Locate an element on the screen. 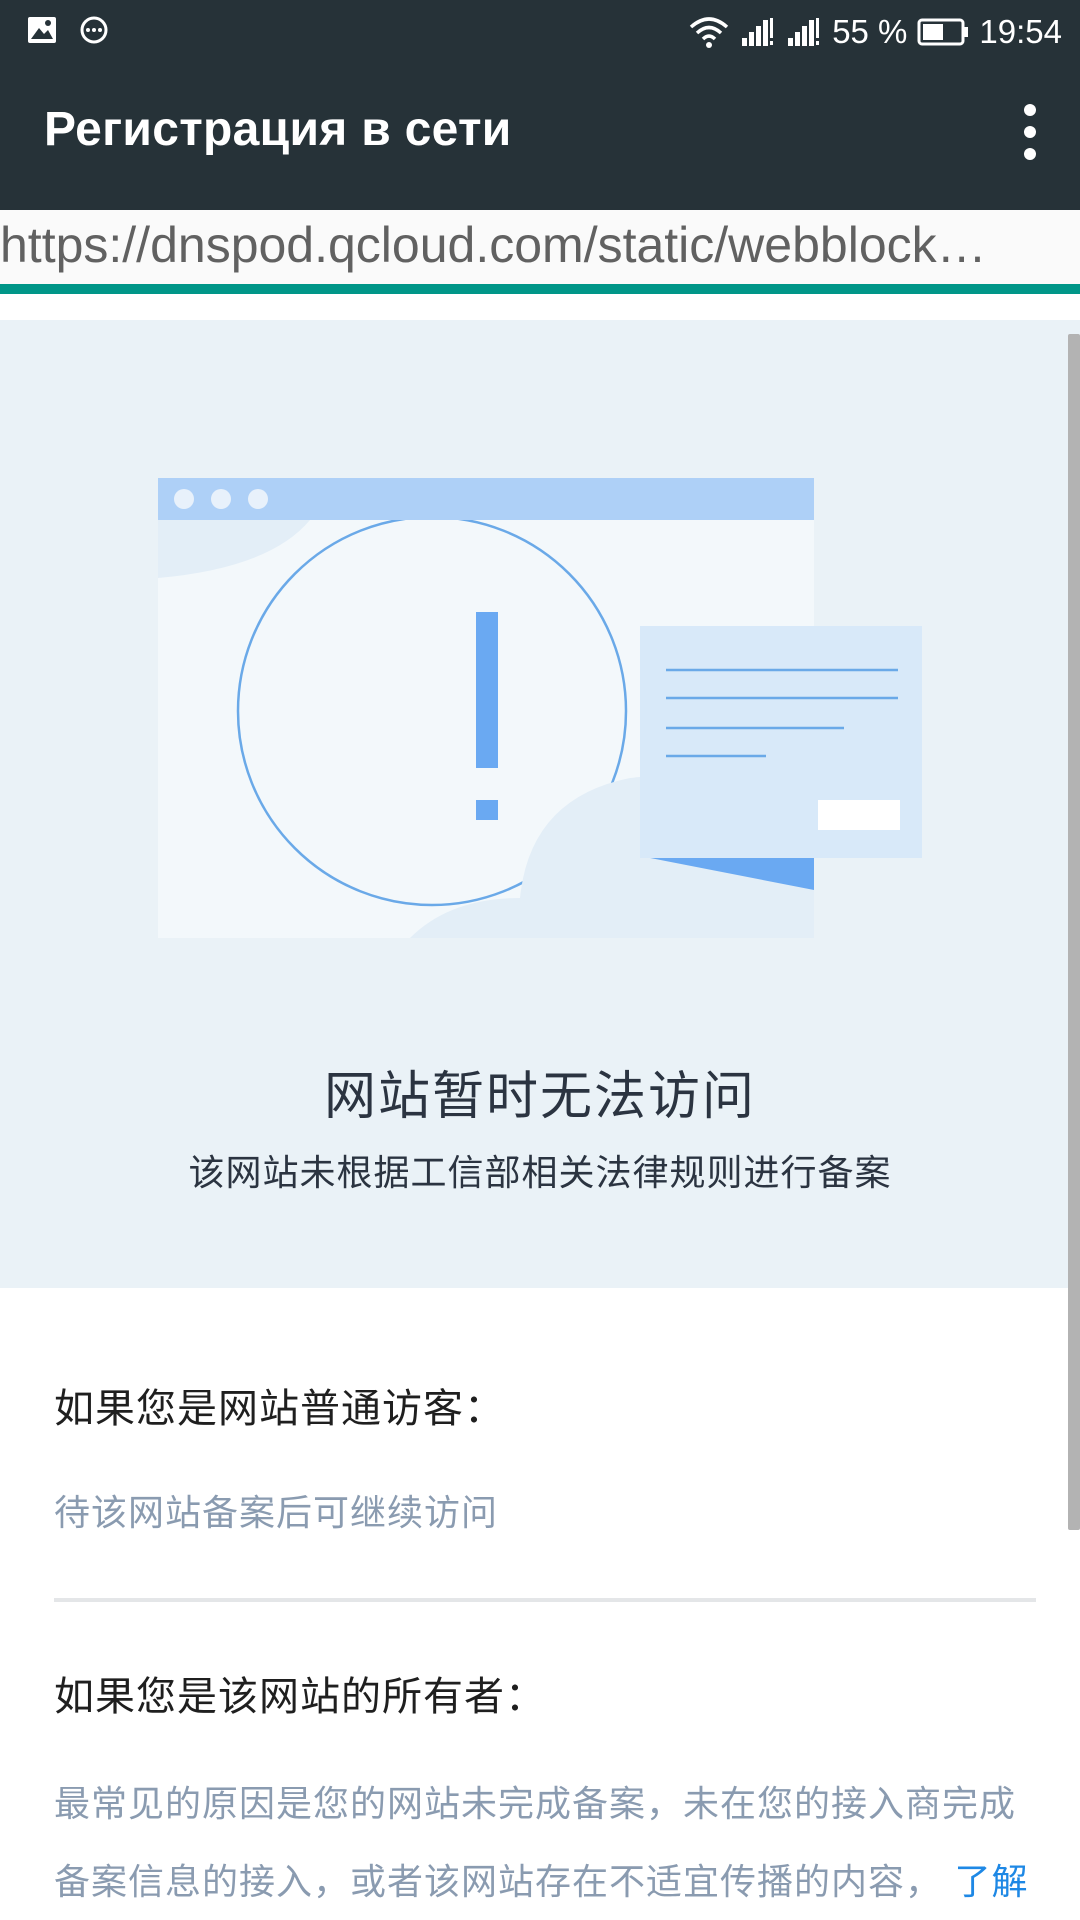  signal-sim2-icon is located at coordinates (804, 32).